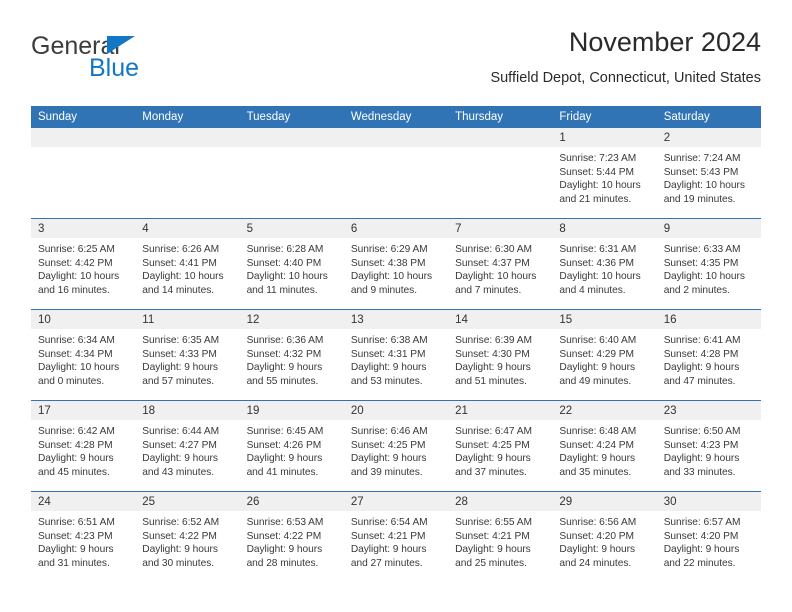 This screenshot has width=792, height=612. What do you see at coordinates (284, 536) in the screenshot?
I see `sunset-text: Sunset: 4:22 PM` at bounding box center [284, 536].